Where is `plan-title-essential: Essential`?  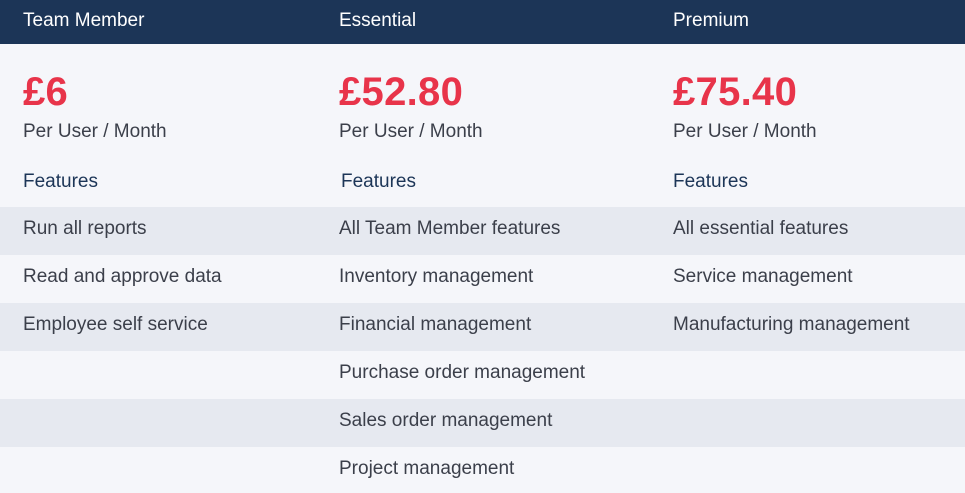 plan-title-essential: Essential is located at coordinates (378, 20).